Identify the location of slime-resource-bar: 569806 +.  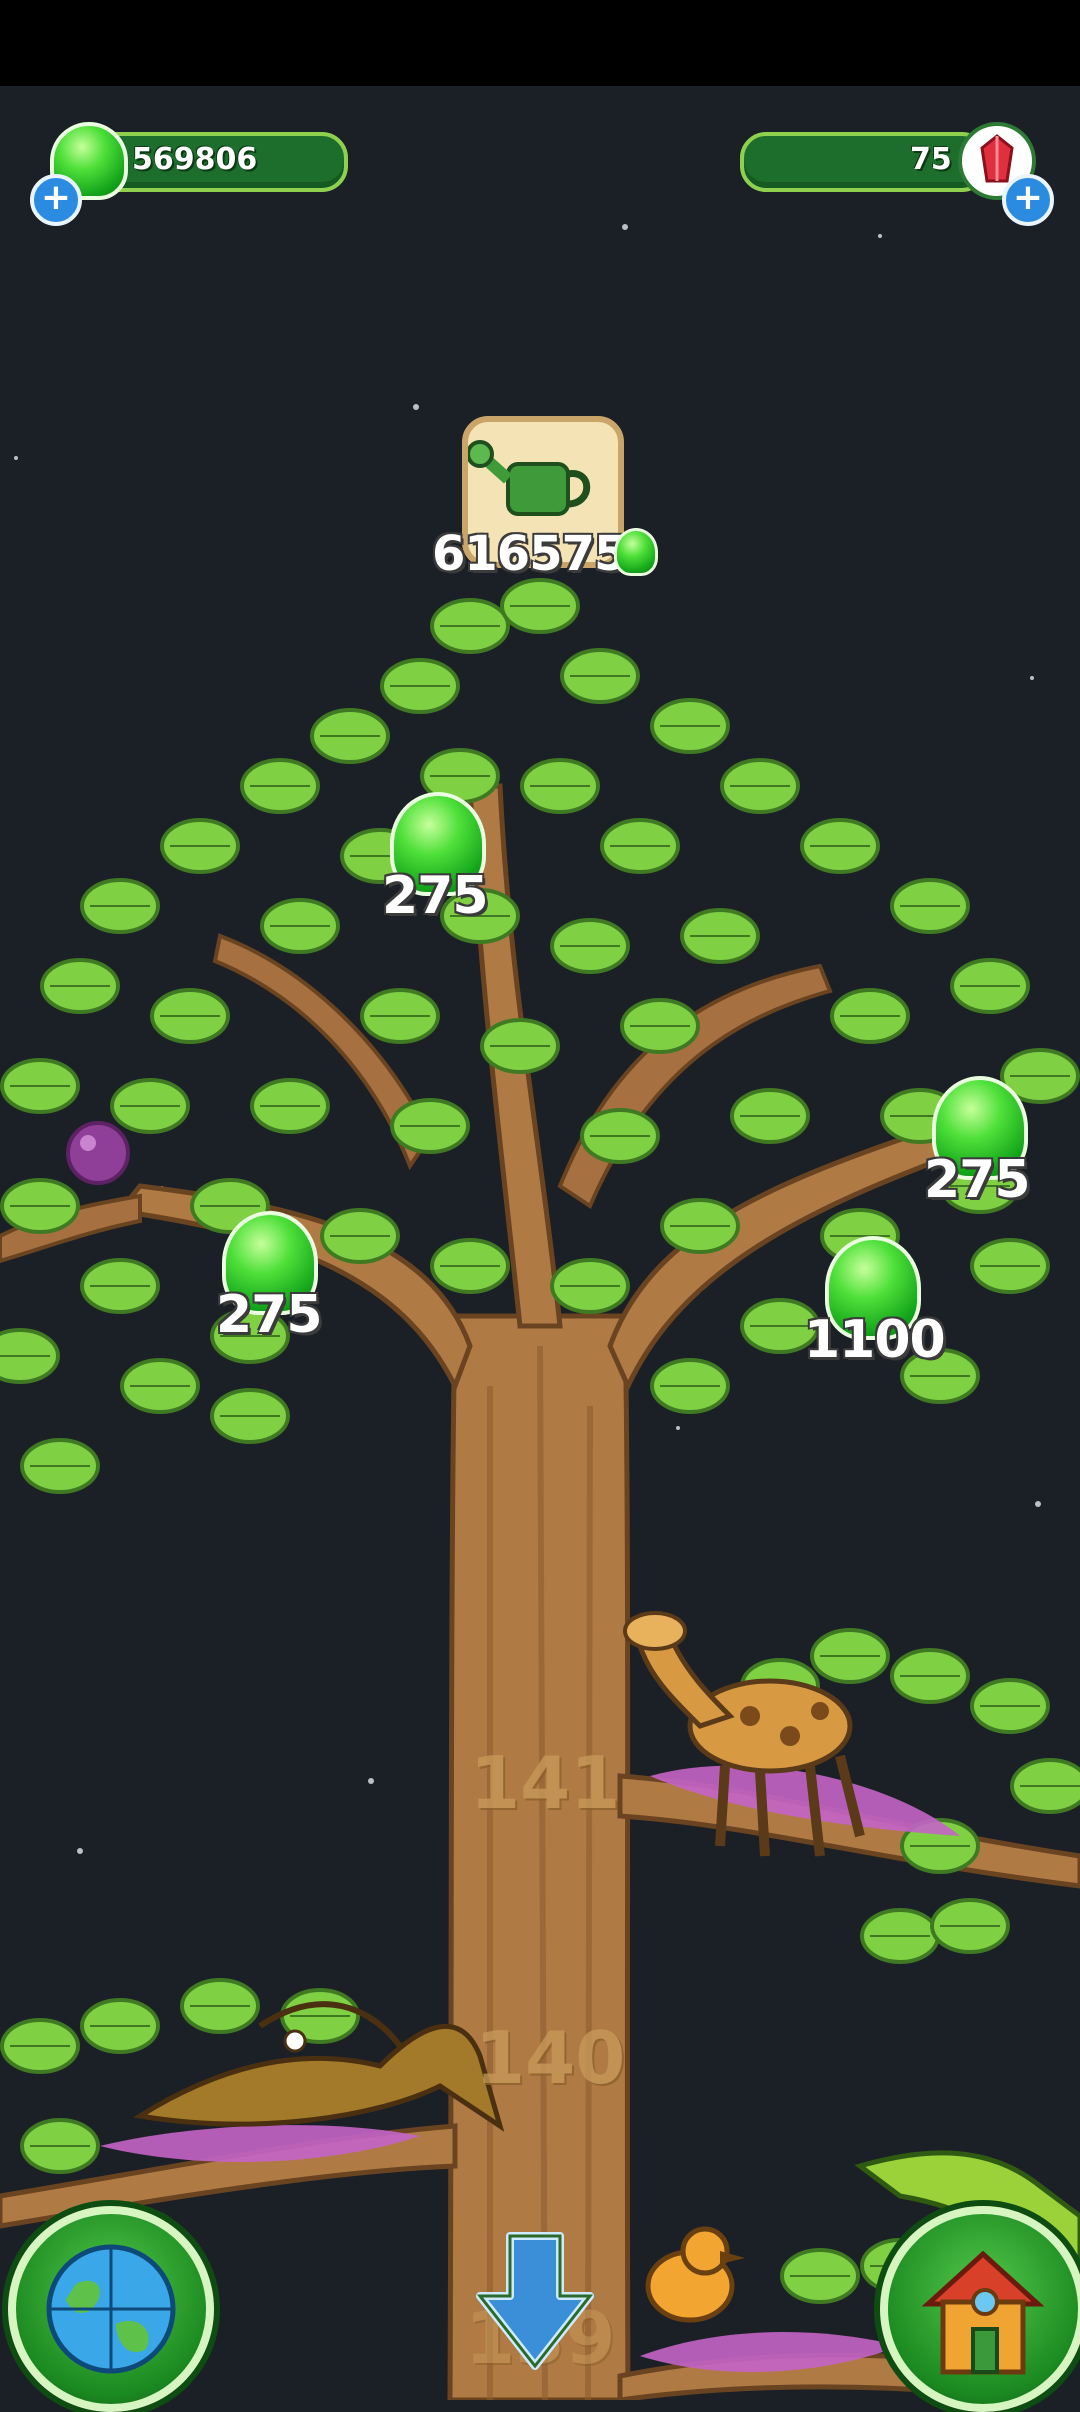
(190, 177).